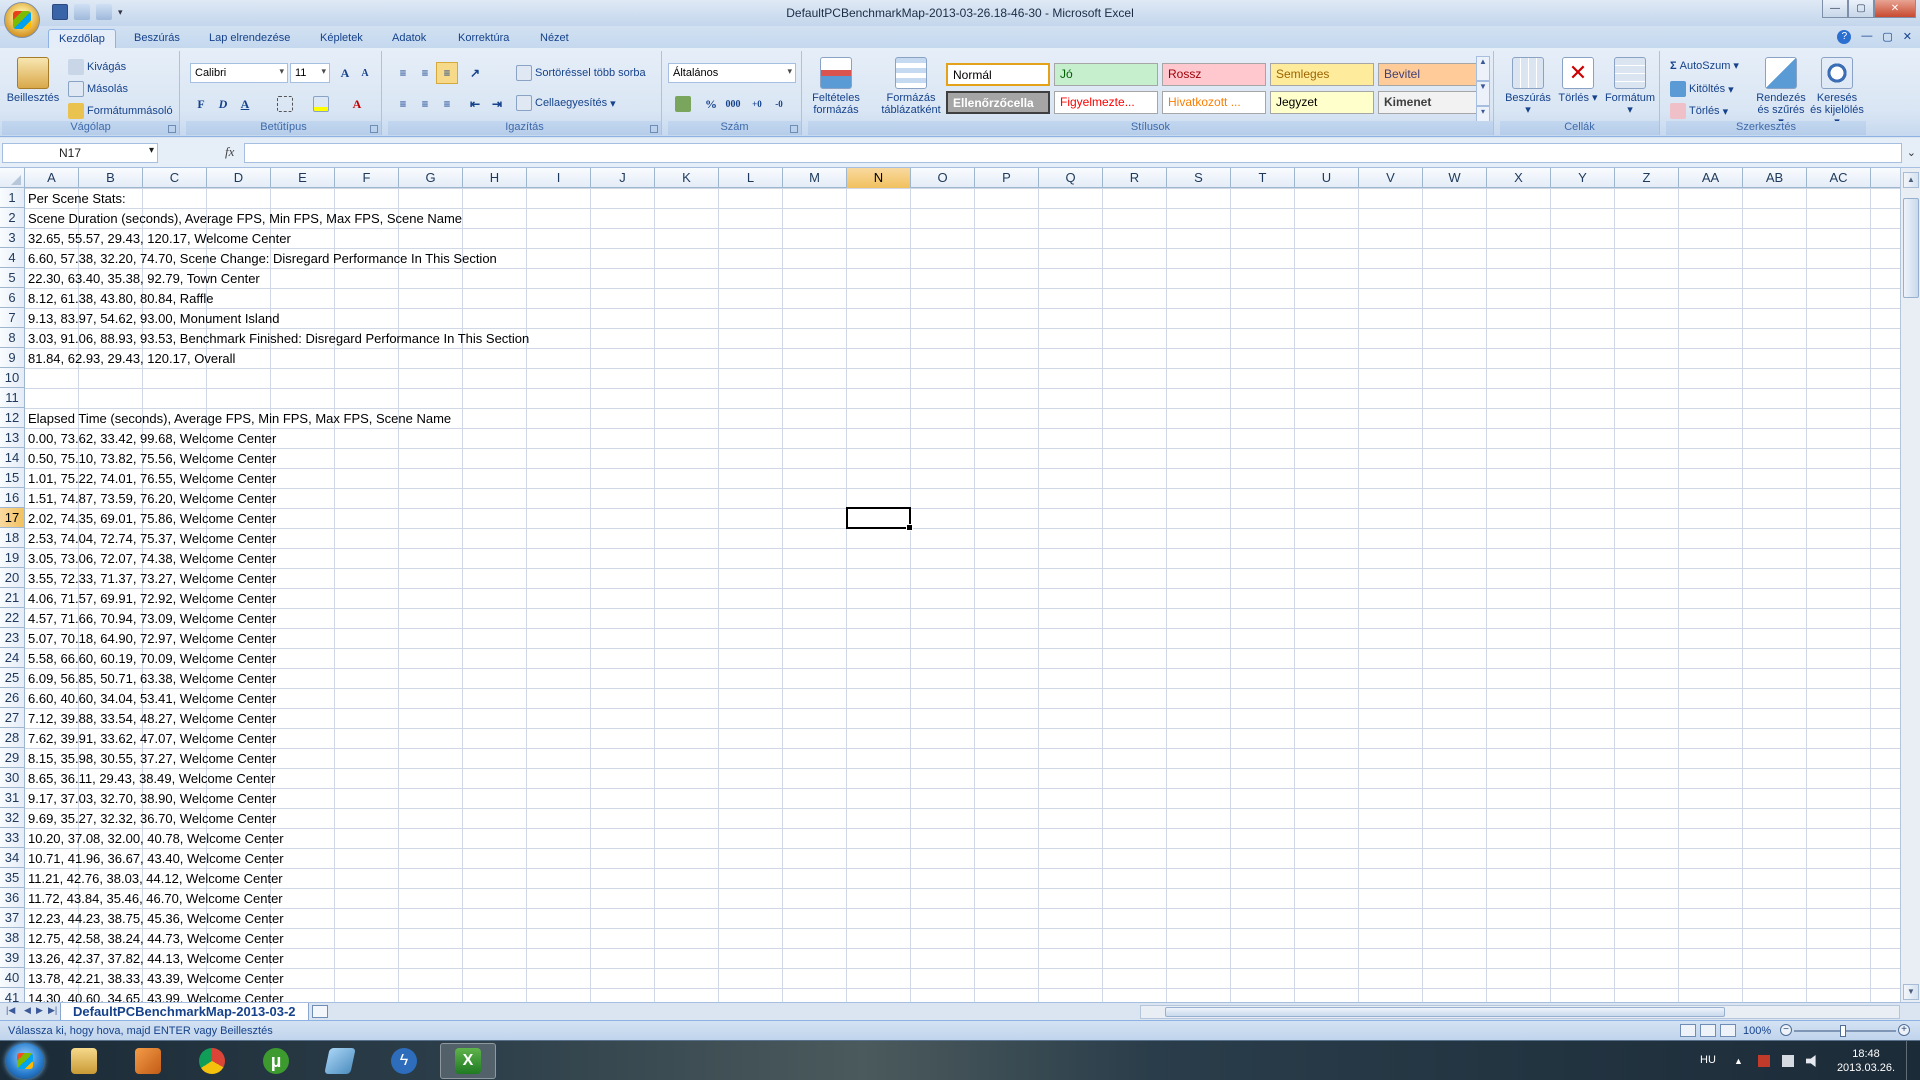 Image resolution: width=1920 pixels, height=1080 pixels. Describe the element at coordinates (403, 104) in the screenshot. I see `align-left-icon: ≡` at that location.